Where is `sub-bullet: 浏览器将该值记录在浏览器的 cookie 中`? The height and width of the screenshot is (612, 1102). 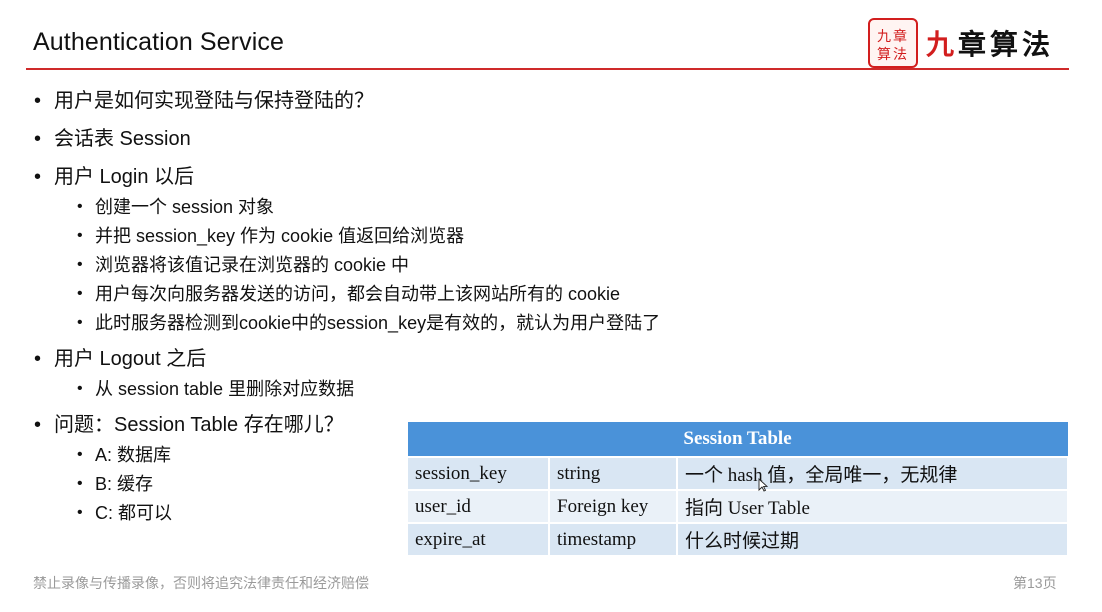
sub-bullet: 浏览器将该值记录在浏览器的 cookie 中 is located at coordinates (394, 265).